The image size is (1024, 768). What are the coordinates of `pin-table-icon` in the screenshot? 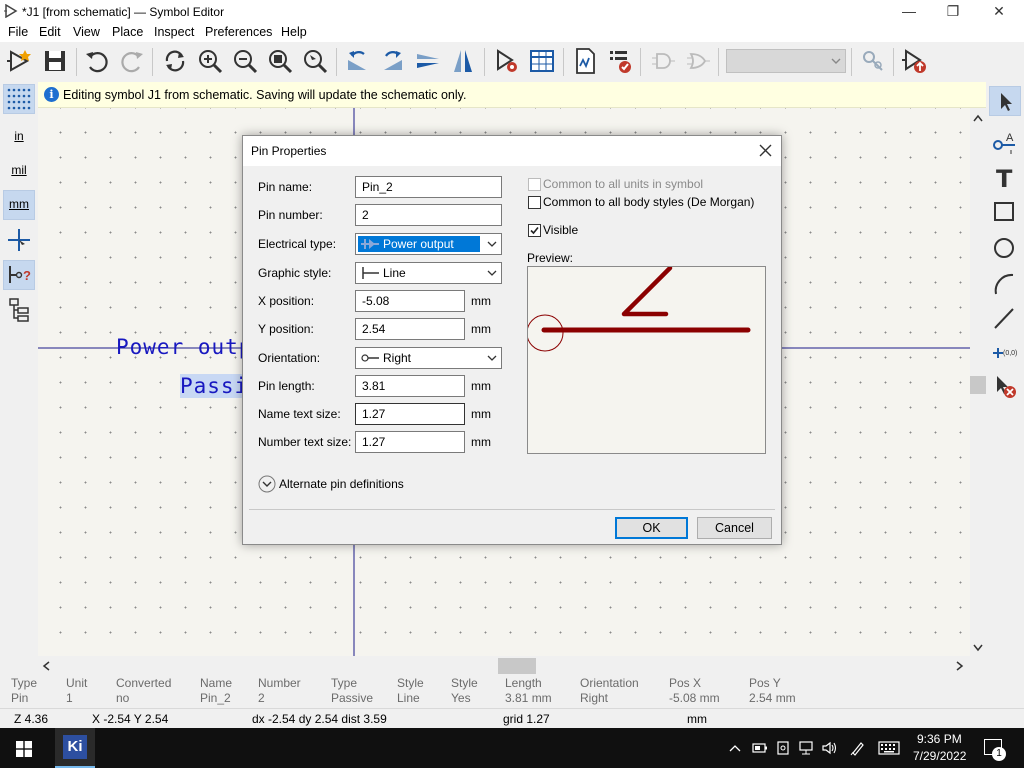 It's located at (542, 61).